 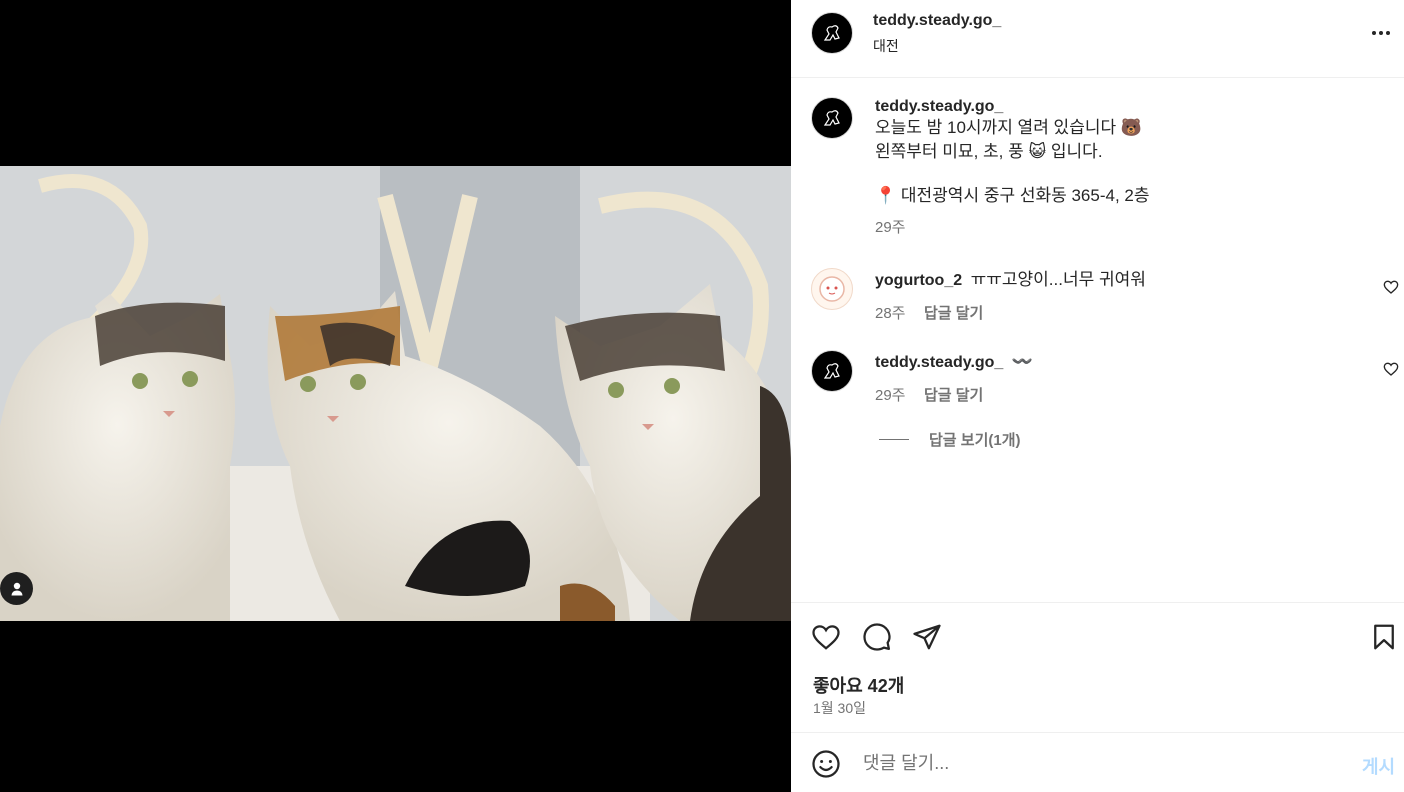 I want to click on comment-2: teddy.steady.go_ 〰️ 29주 답글 달기 답글 보기(1개), so click(x=1110, y=400).